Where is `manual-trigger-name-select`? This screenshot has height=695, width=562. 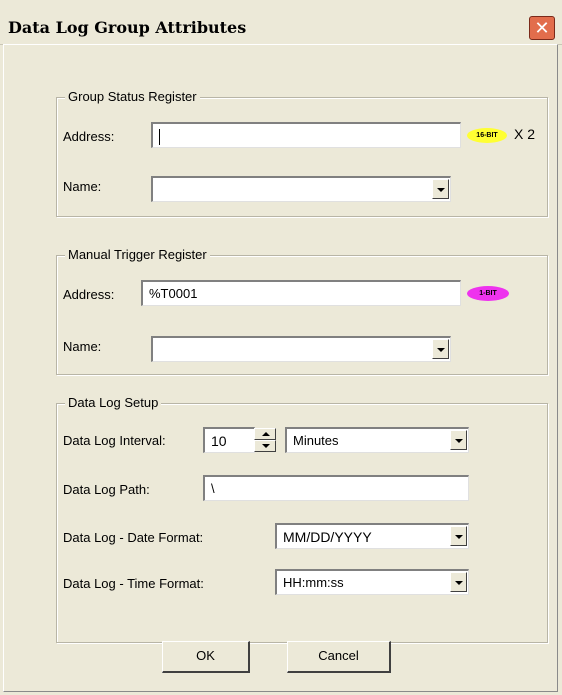 manual-trigger-name-select is located at coordinates (301, 349).